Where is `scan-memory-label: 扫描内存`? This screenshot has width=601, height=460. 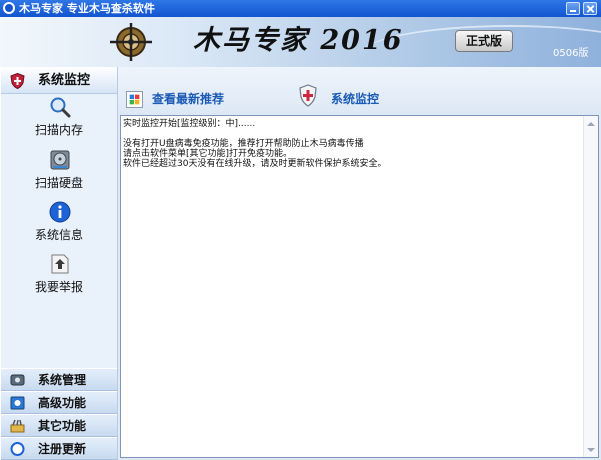 scan-memory-label: 扫描内存 is located at coordinates (58, 130).